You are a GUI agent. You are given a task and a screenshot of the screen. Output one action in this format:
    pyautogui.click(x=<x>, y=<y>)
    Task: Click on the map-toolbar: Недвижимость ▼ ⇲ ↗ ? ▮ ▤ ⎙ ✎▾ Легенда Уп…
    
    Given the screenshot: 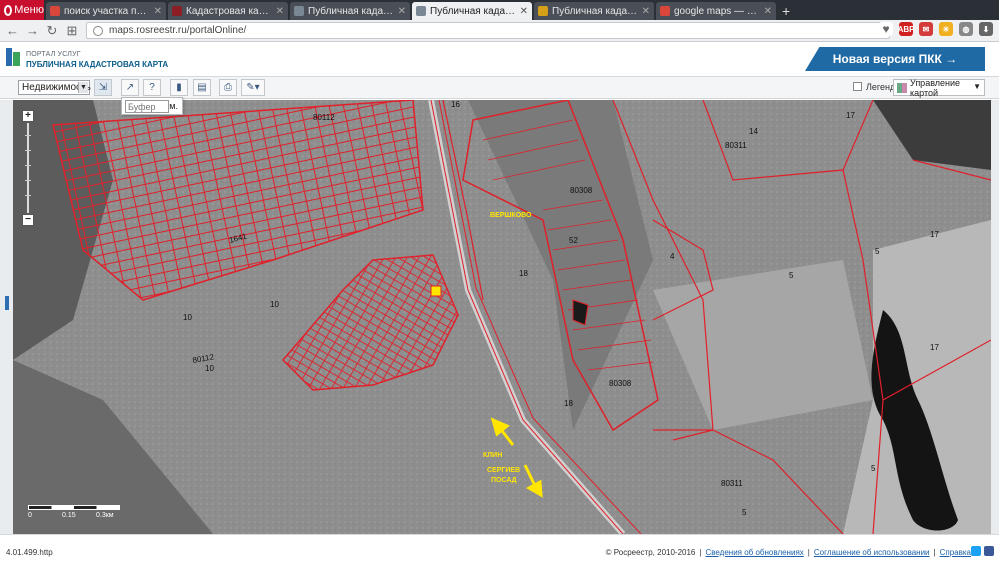 What is the action you would take?
    pyautogui.click(x=499, y=88)
    